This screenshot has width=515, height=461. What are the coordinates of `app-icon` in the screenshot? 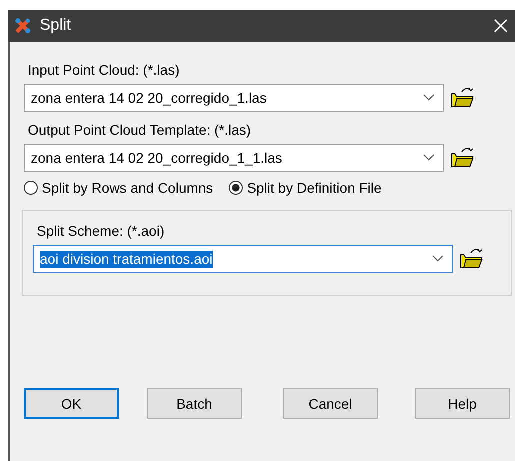 It's located at (23, 26).